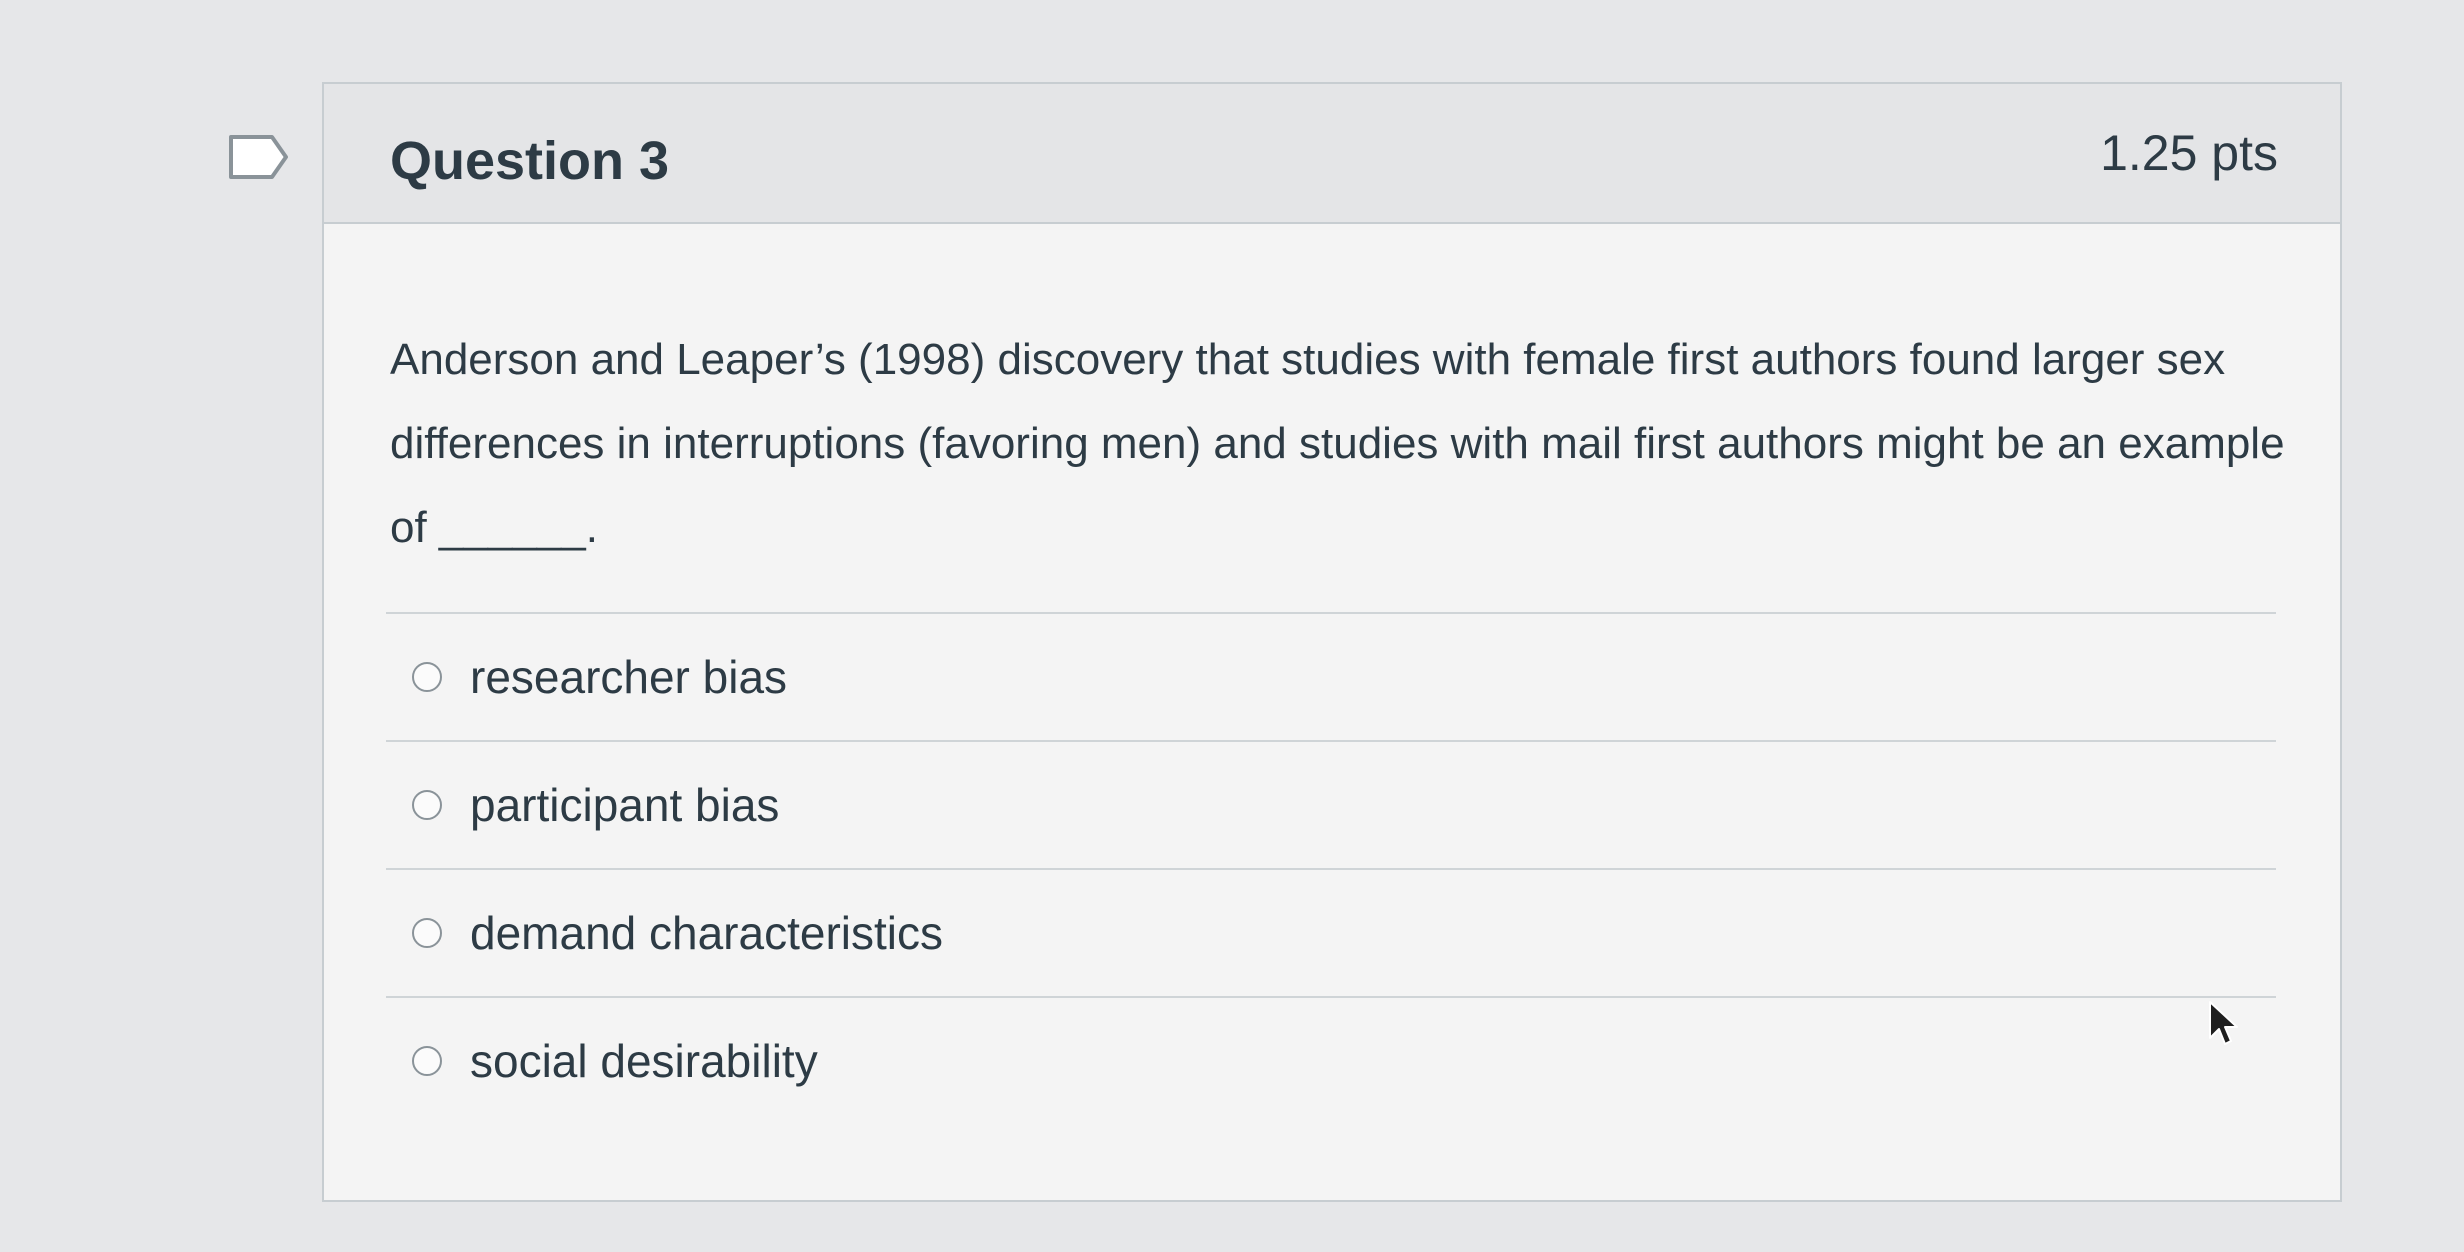  I want to click on answer-label: researcher bias, so click(629, 677).